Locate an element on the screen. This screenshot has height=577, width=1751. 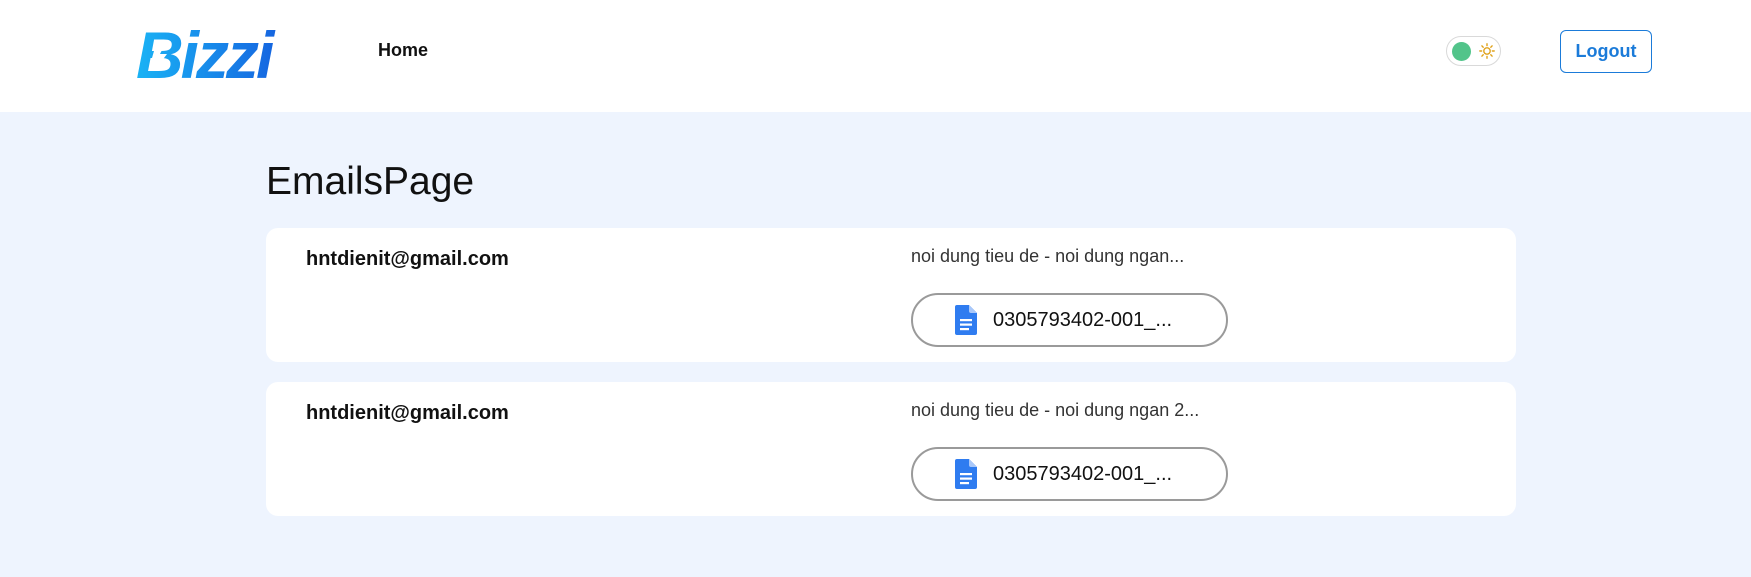
theme-toggle is located at coordinates (1473, 51).